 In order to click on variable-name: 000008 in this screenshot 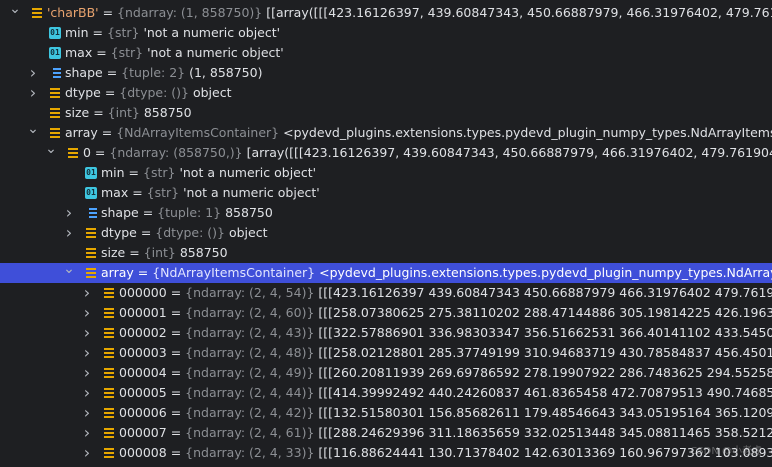, I will do `click(143, 452)`.